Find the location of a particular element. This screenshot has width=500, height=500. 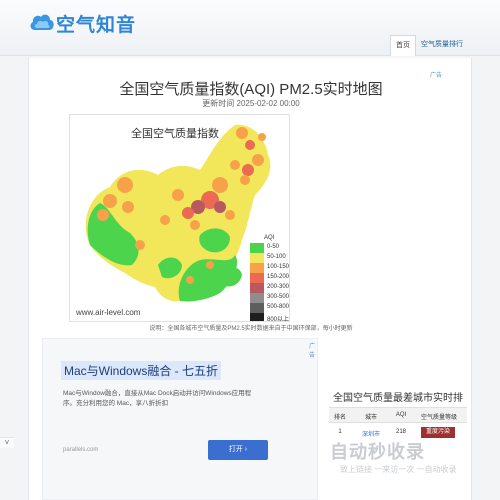

legend-item: 100-150 is located at coordinates (270, 268).